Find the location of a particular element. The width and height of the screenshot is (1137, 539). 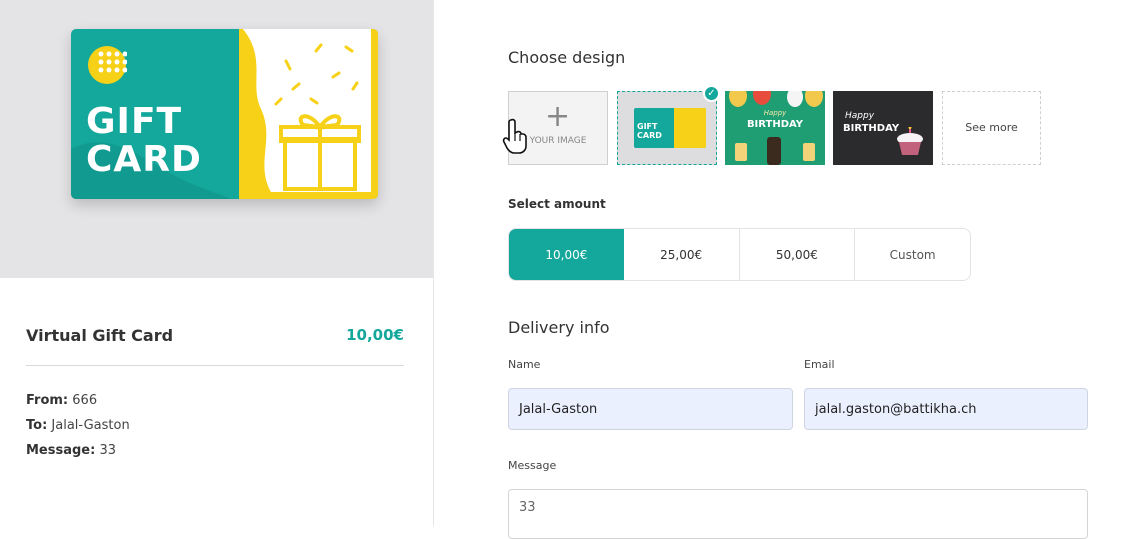

bday1-text: BIRTHDAY is located at coordinates (775, 124).